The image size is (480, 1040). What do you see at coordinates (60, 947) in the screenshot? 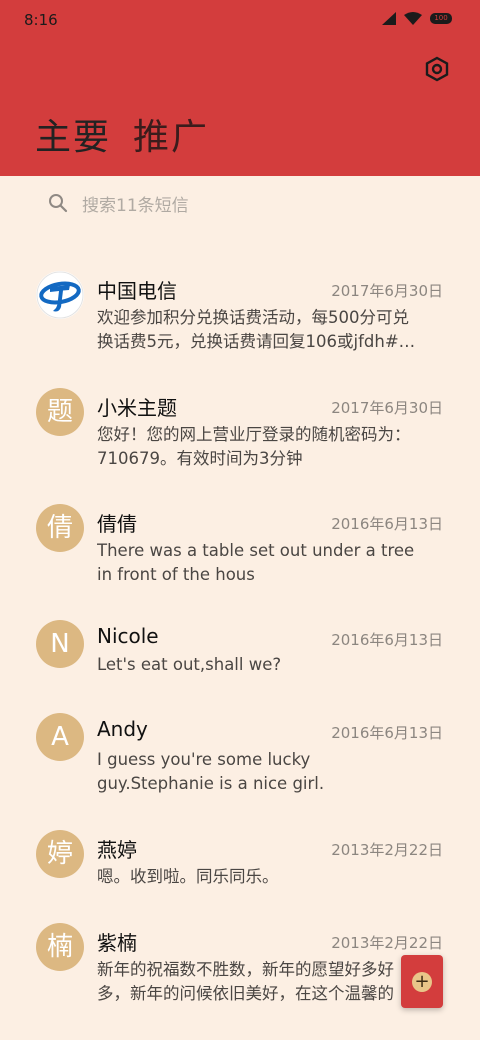
I see `avatar: 楠` at bounding box center [60, 947].